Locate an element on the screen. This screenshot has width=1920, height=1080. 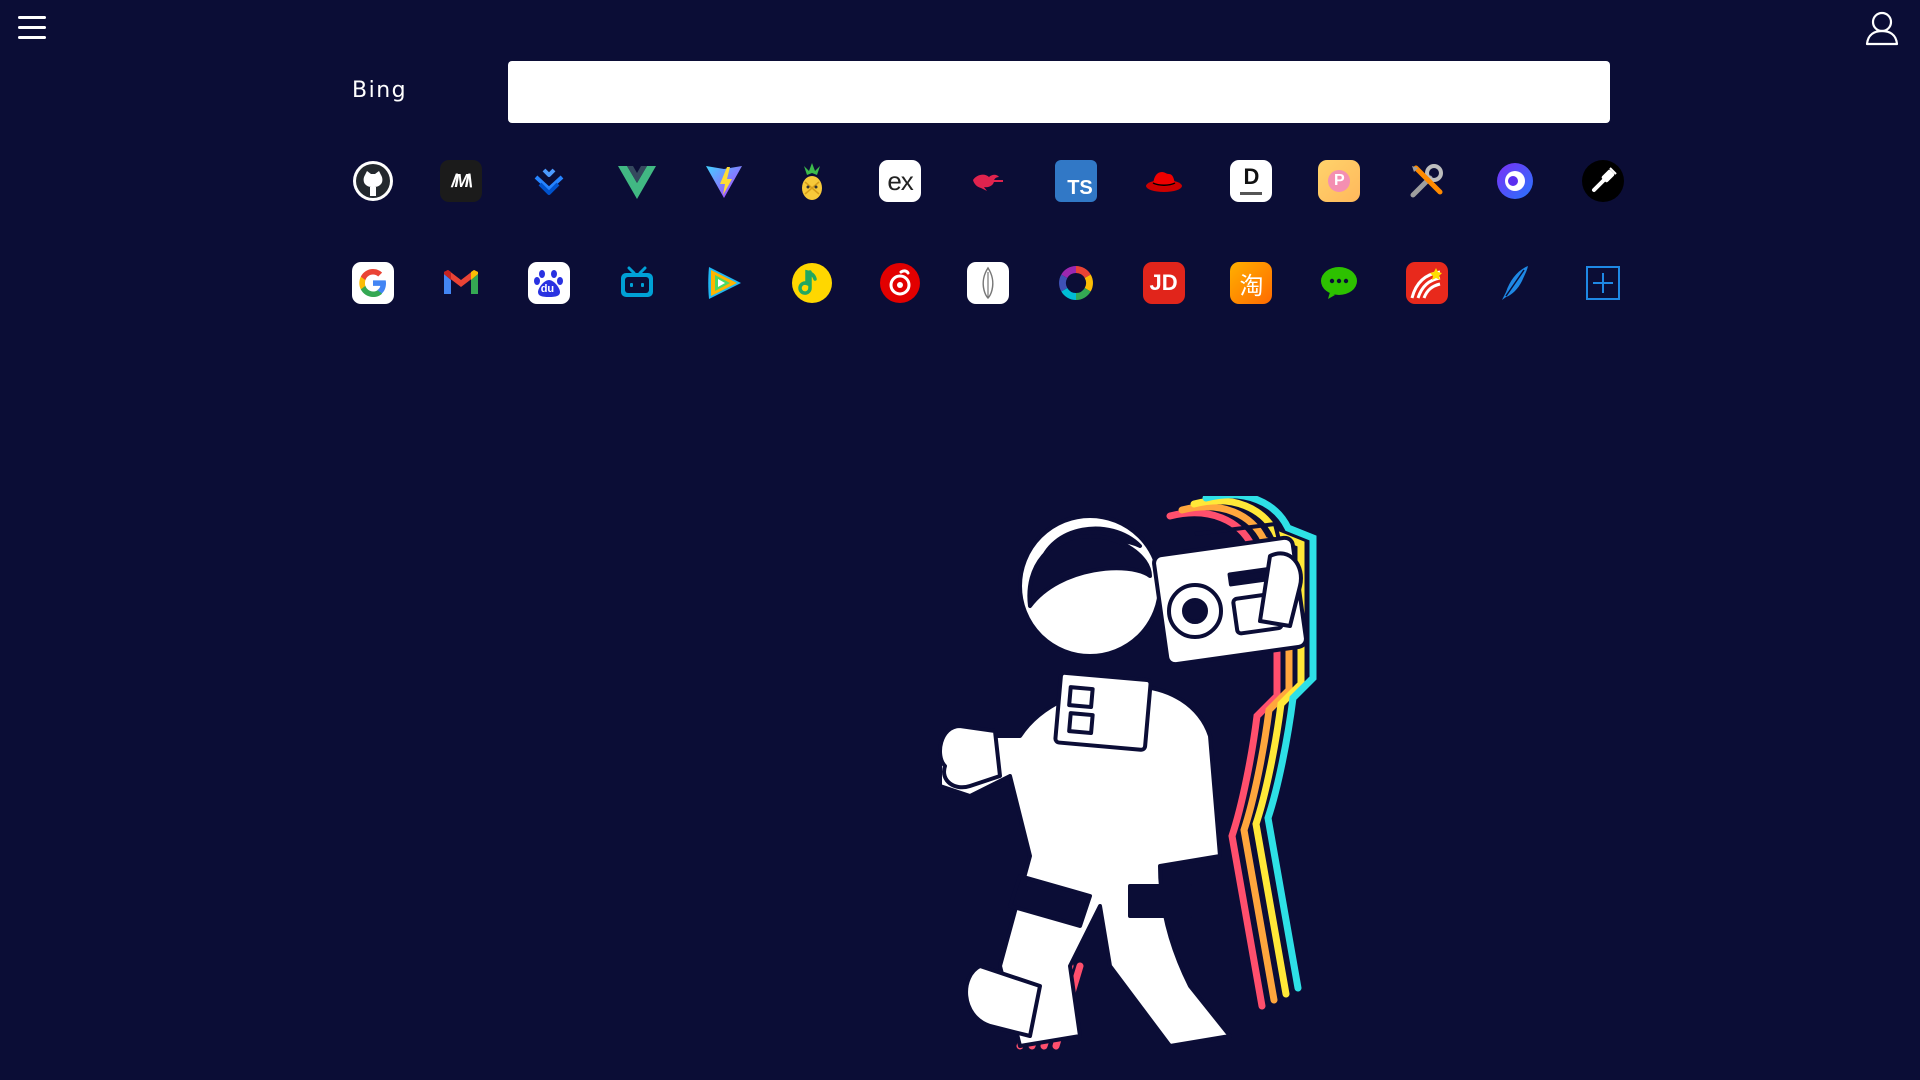
mdn-icon: /M\ is located at coordinates (461, 180).